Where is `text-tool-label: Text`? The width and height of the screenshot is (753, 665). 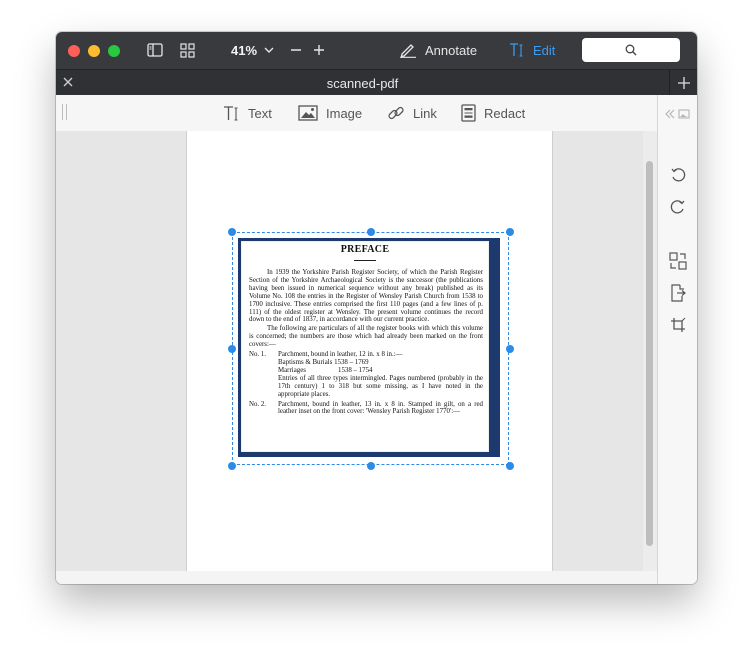 text-tool-label: Text is located at coordinates (260, 113).